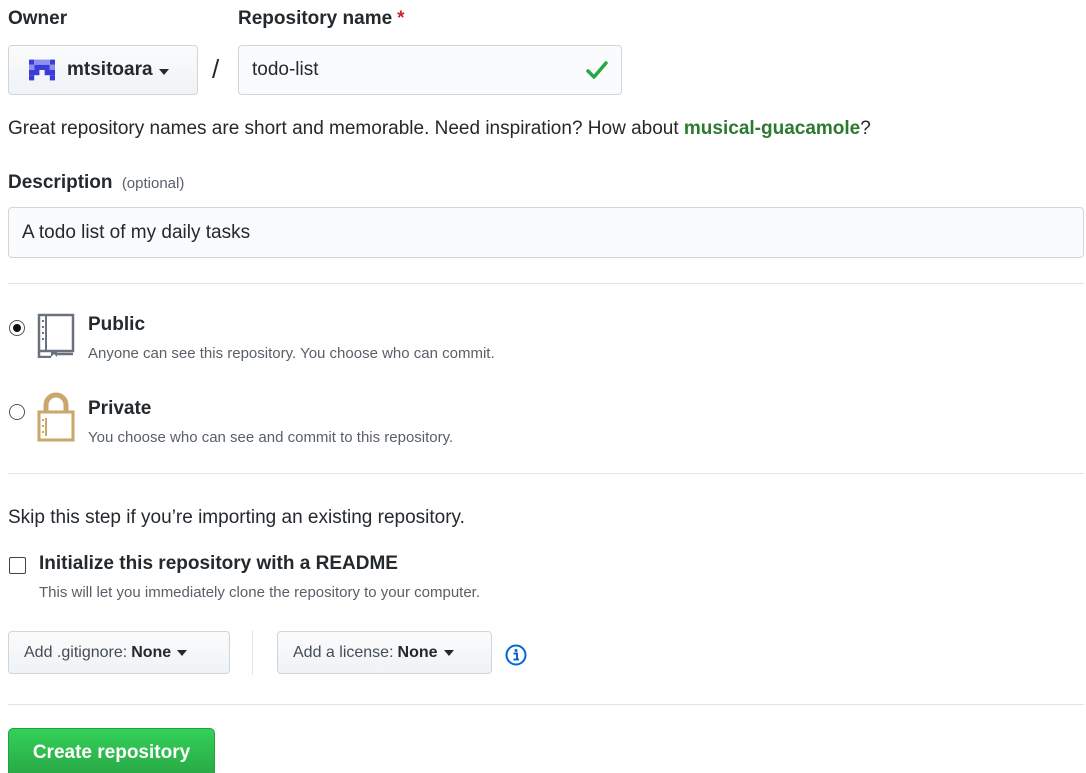 The width and height of the screenshot is (1086, 773). I want to click on optional-tag: (optional), so click(153, 183).